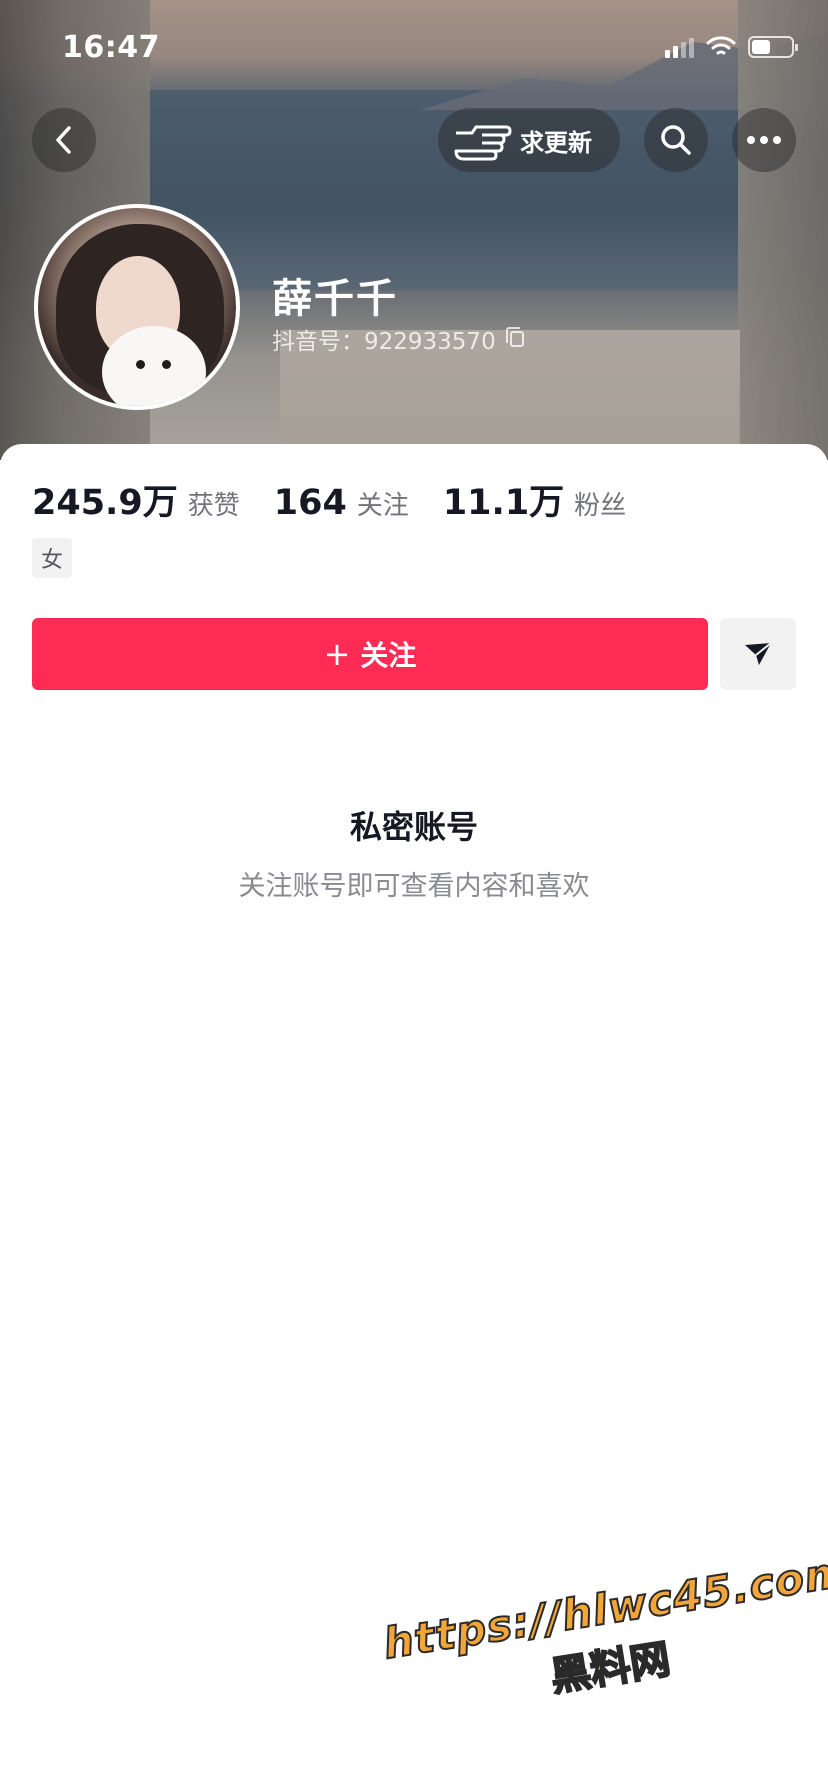  Describe the element at coordinates (556, 142) in the screenshot. I see `request-update-label: 求更新` at that location.